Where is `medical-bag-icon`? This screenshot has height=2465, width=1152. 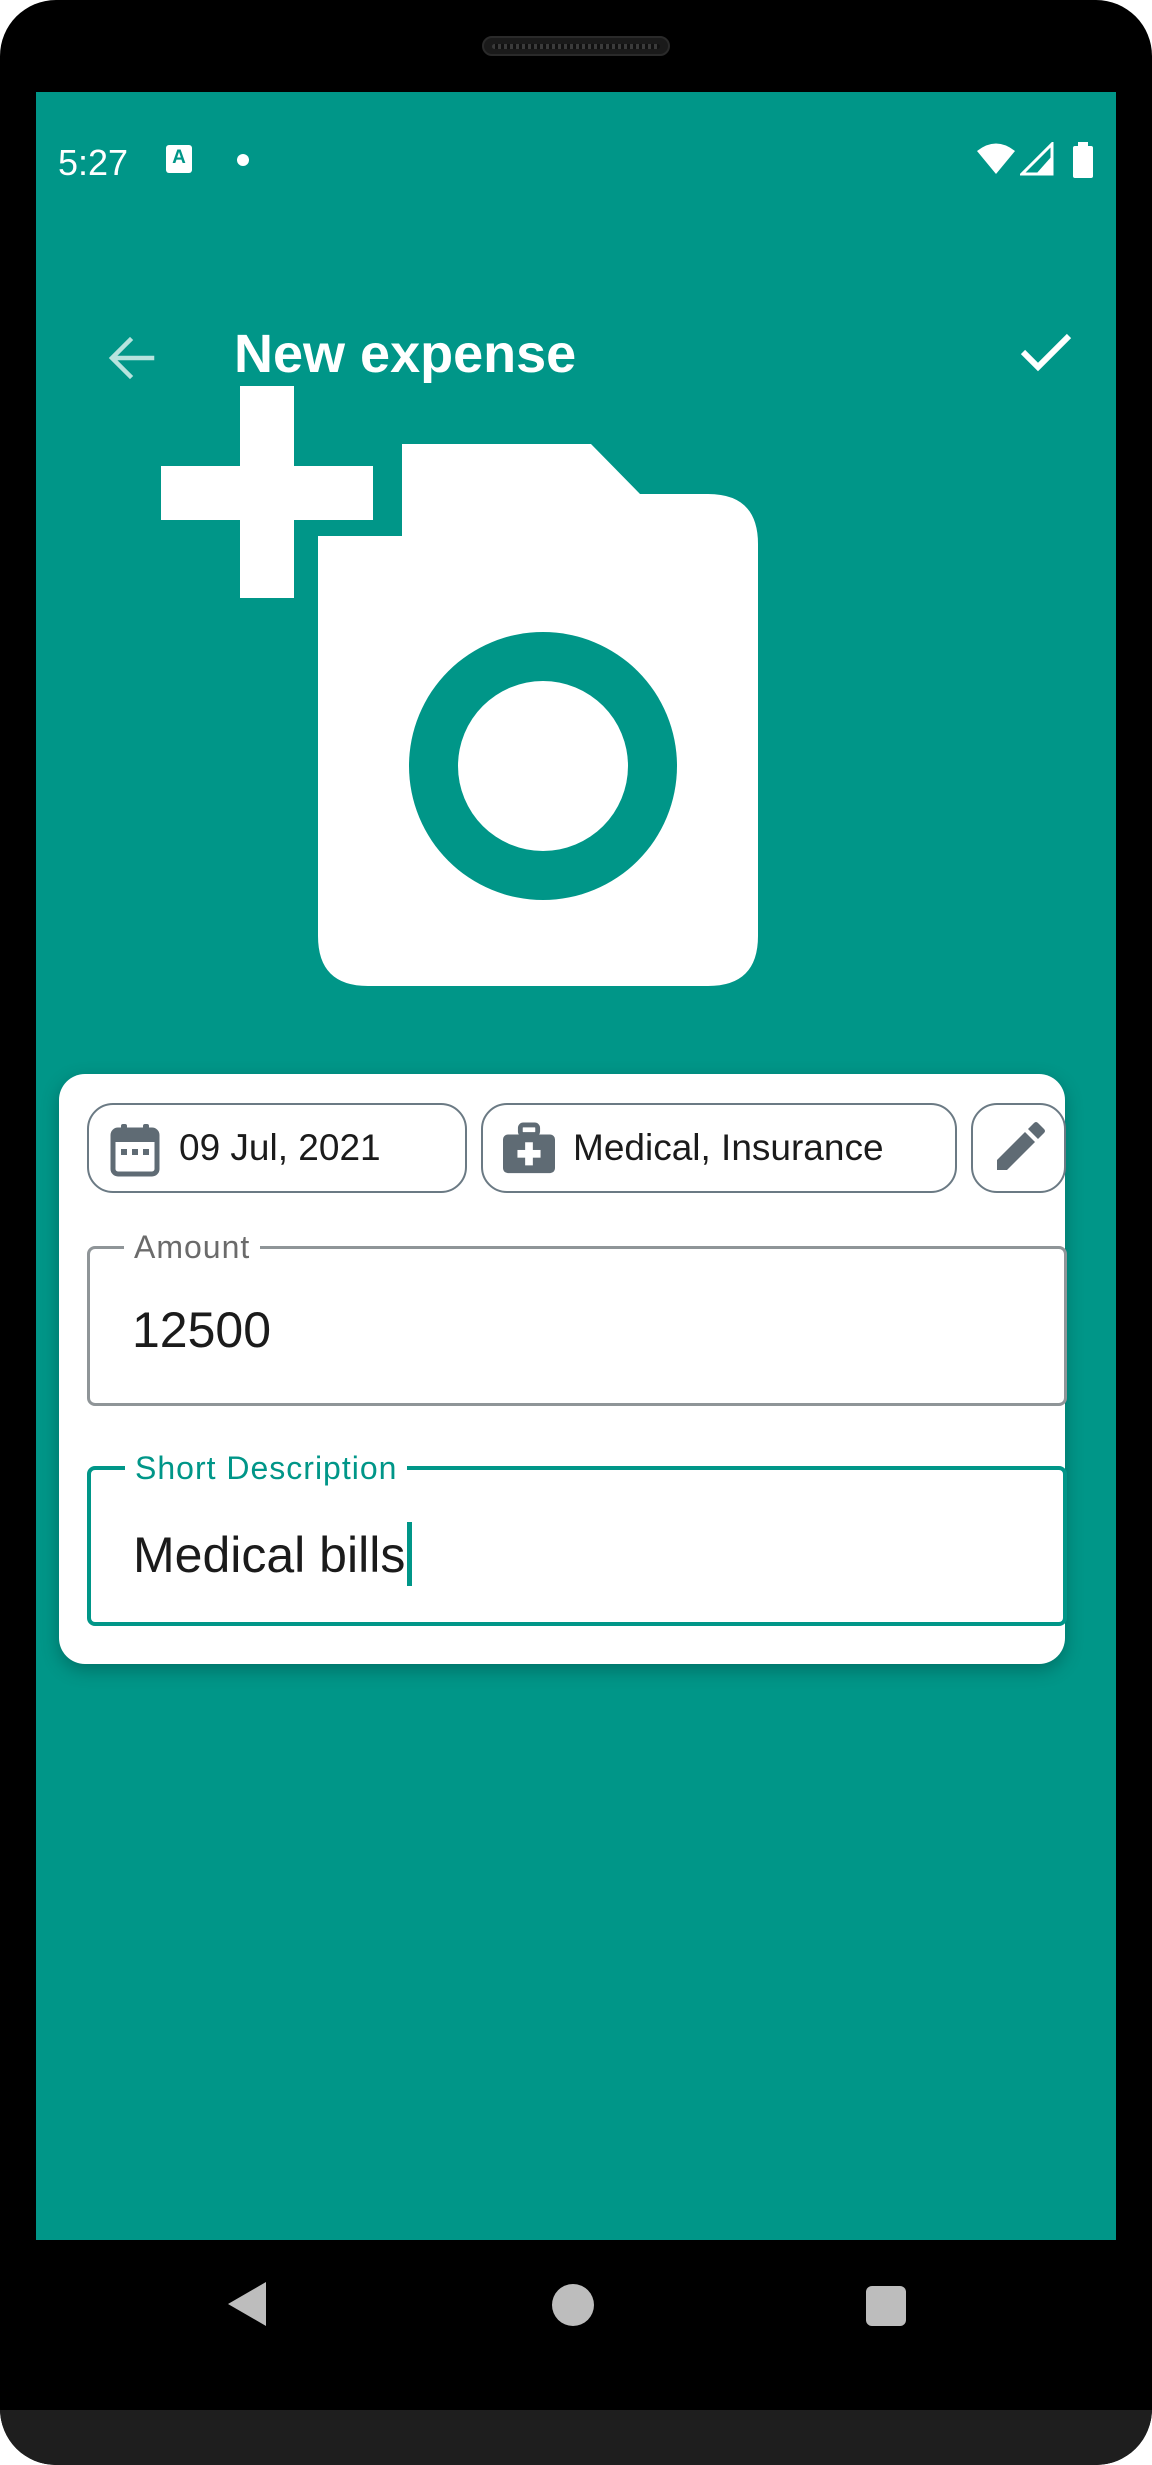 medical-bag-icon is located at coordinates (529, 1148).